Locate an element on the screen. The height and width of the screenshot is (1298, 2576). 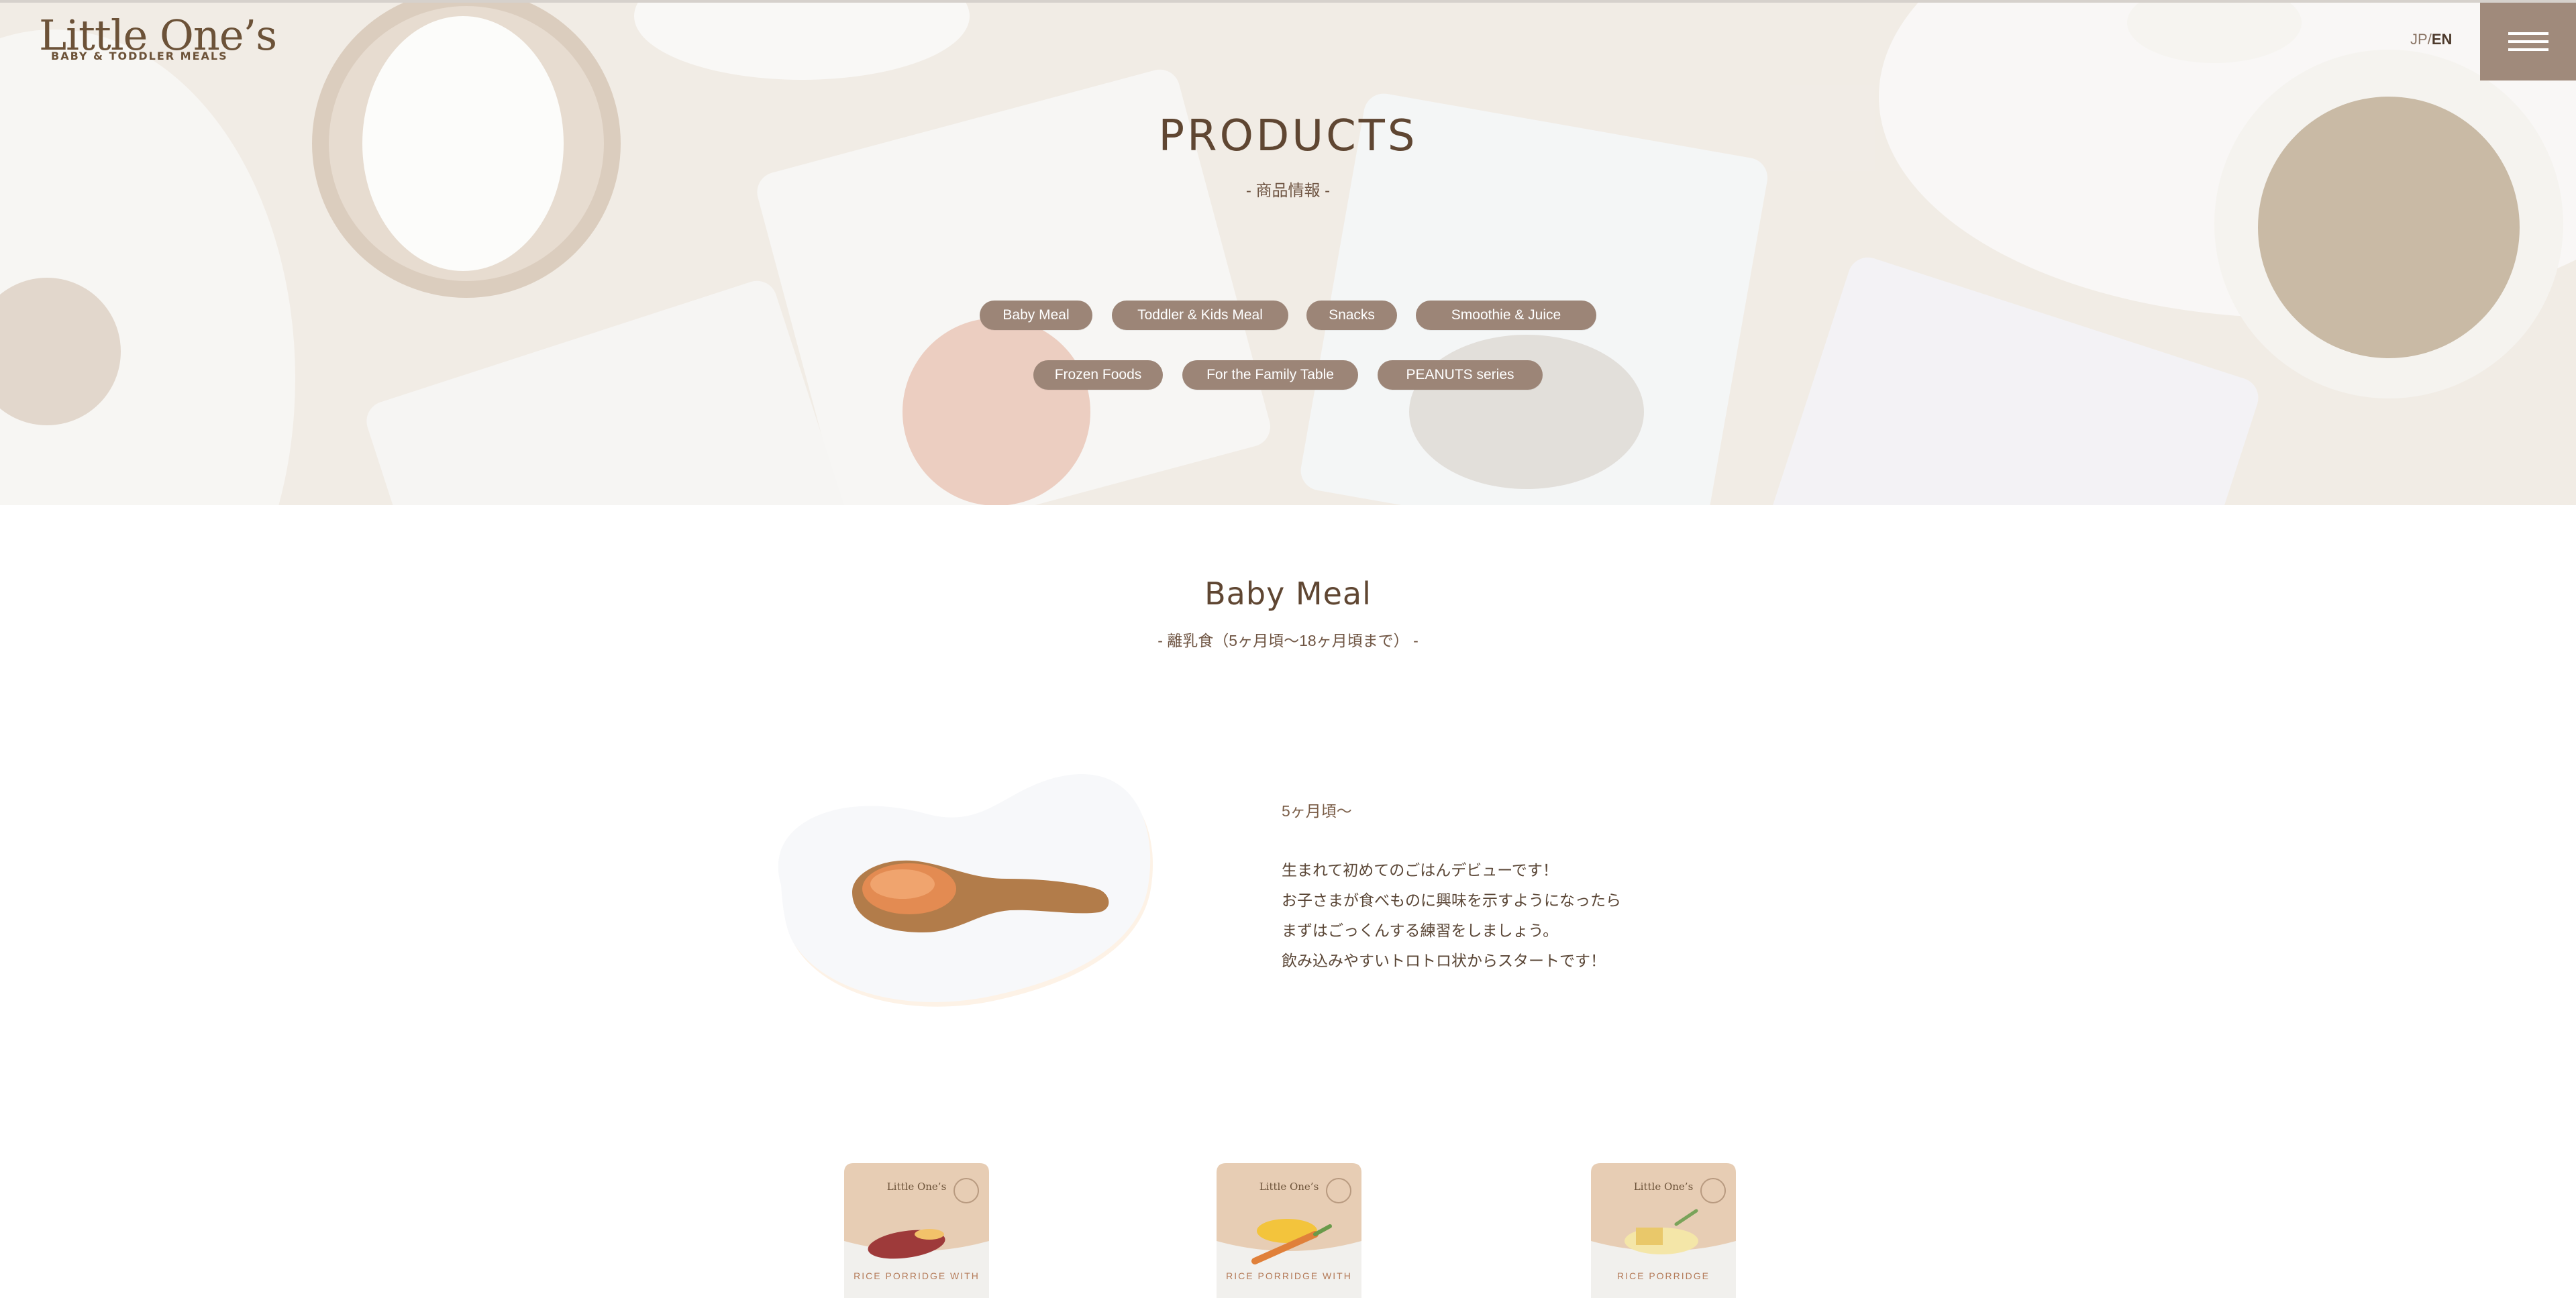
lang-en-link: EN is located at coordinates (2442, 39).